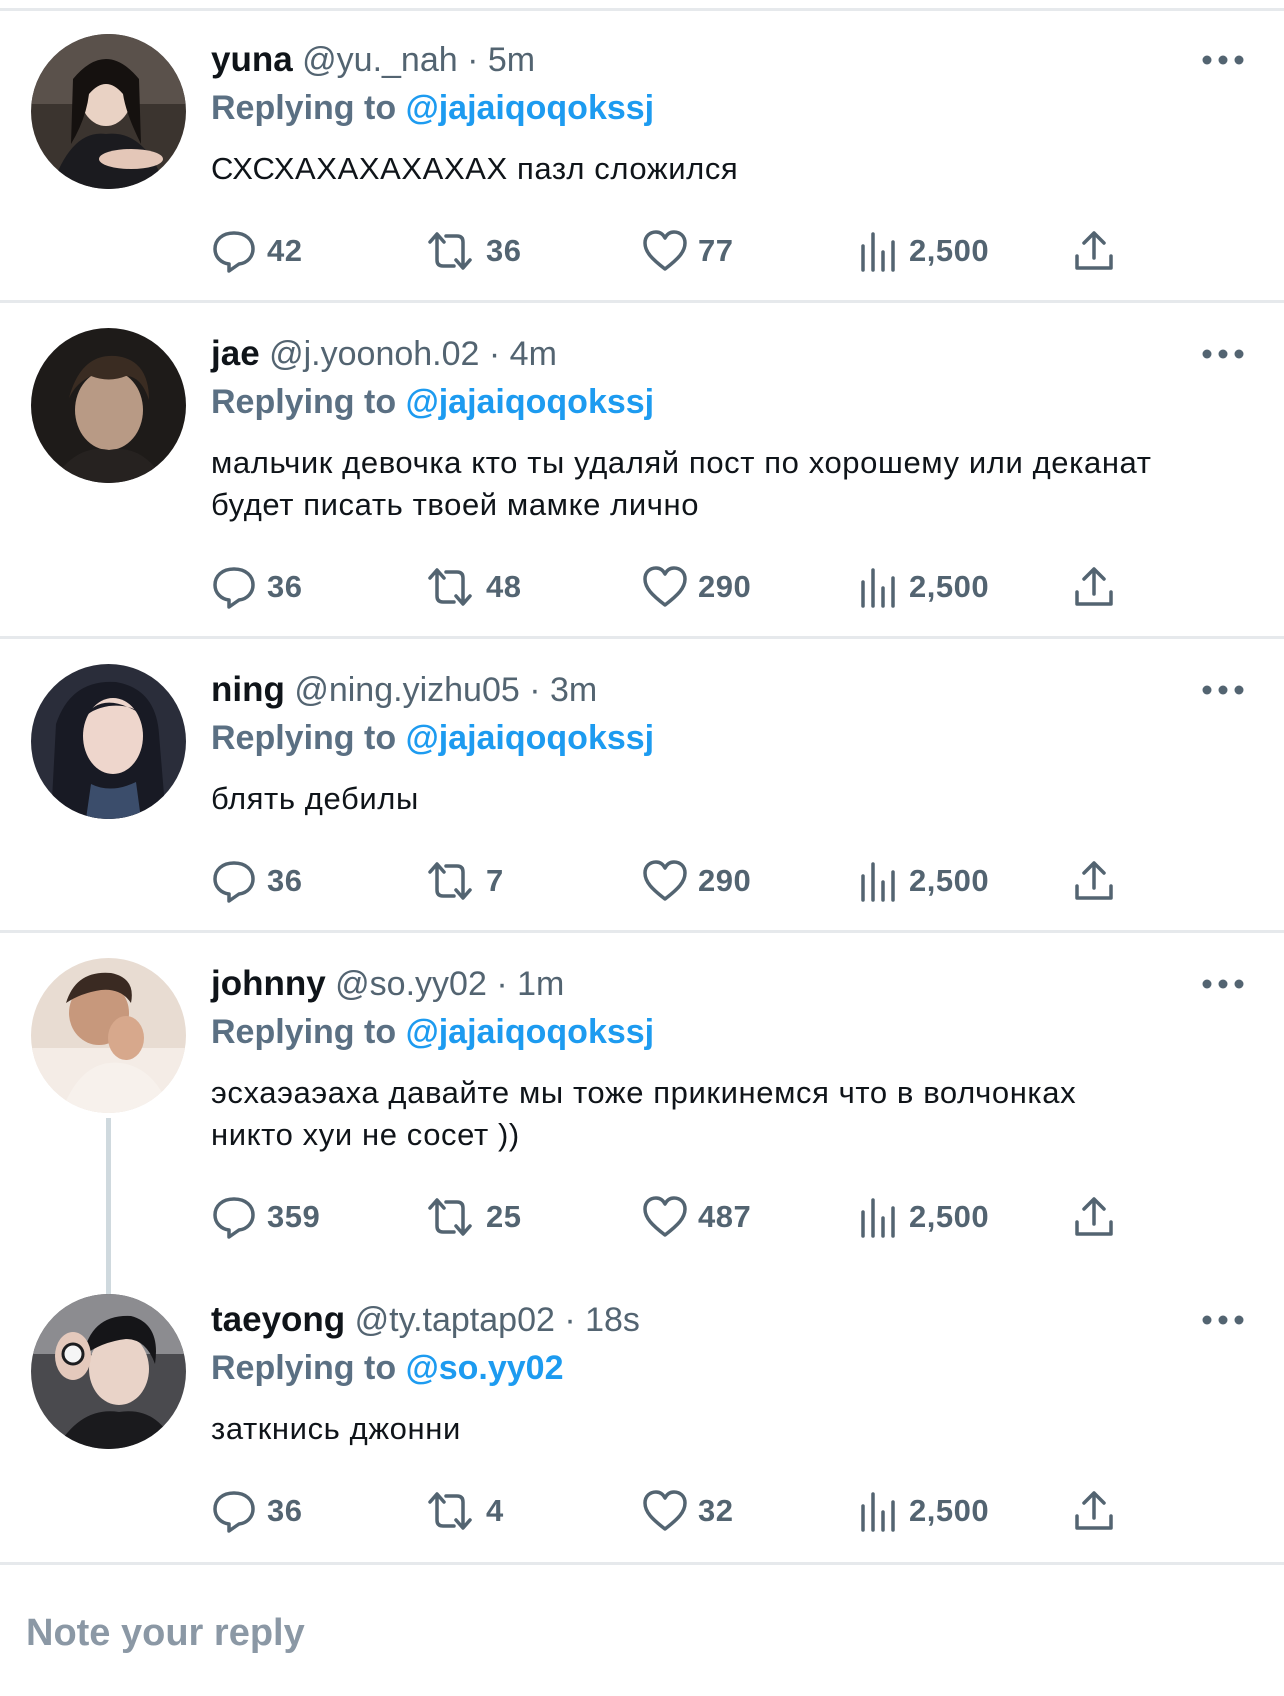  I want to click on tweet-text: СХСХАХАХАХАХАХ пазл сложился, so click(475, 168).